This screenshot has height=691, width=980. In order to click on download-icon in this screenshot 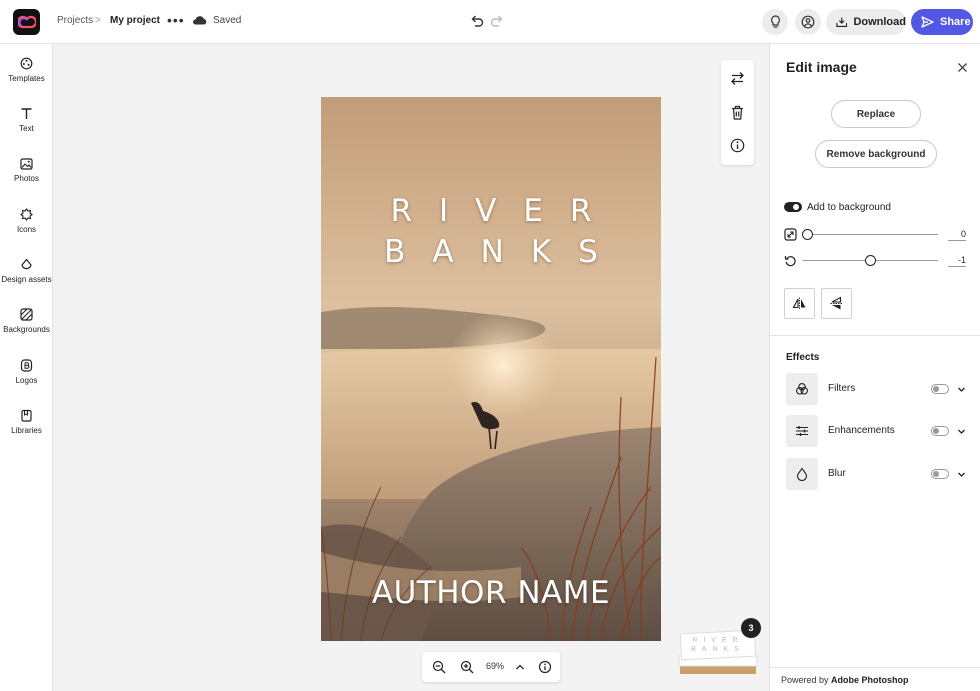, I will do `click(842, 22)`.